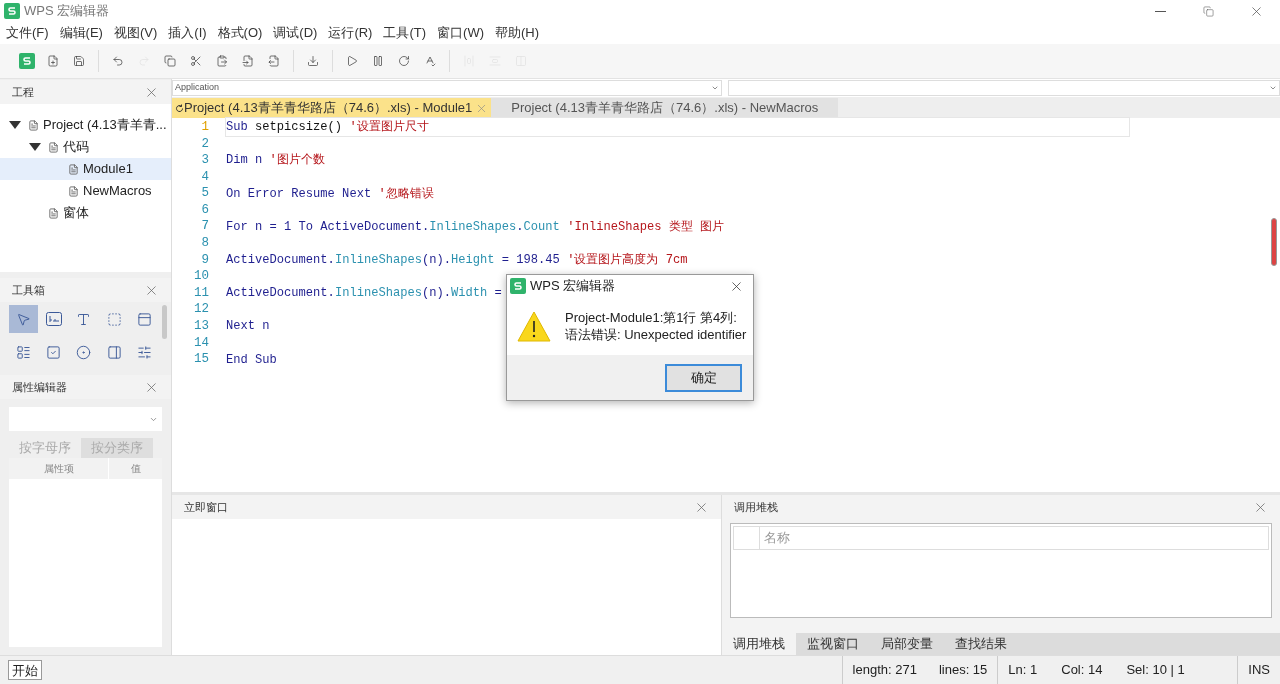 The image size is (1280, 684). Describe the element at coordinates (23, 352) in the screenshot. I see `list-tool-icon` at that location.